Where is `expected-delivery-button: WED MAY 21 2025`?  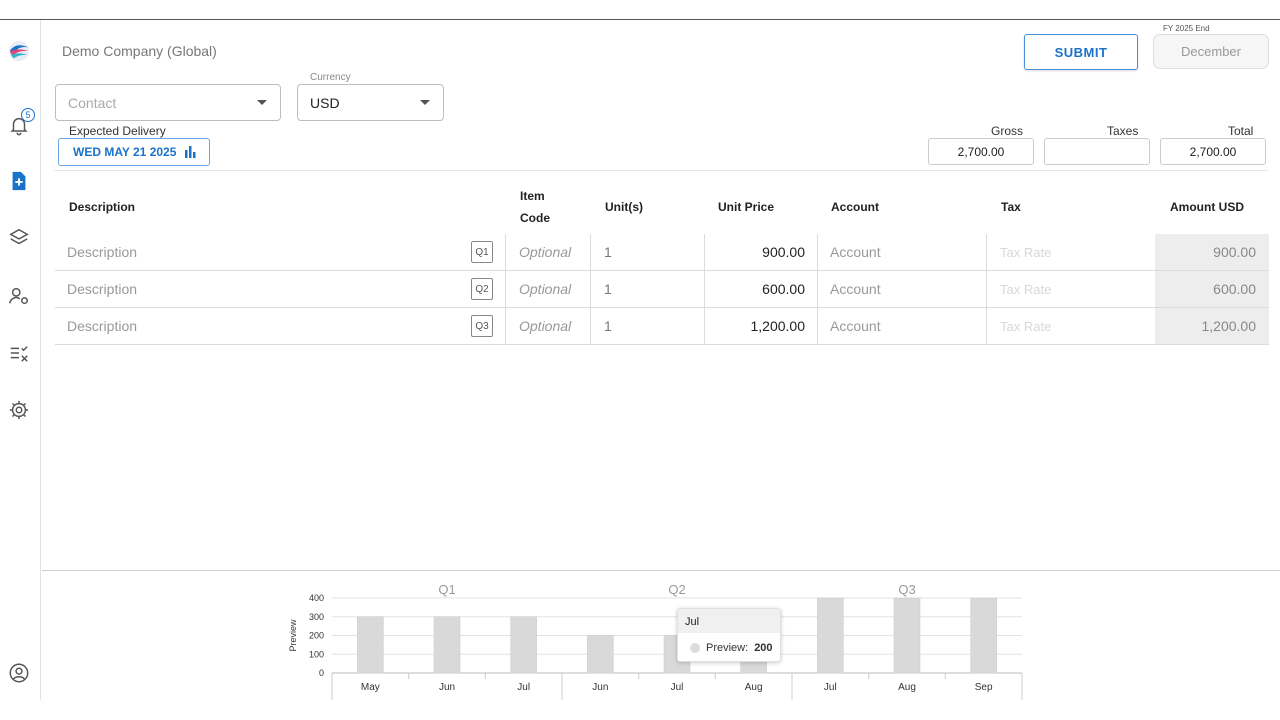 expected-delivery-button: WED MAY 21 2025 is located at coordinates (134, 152).